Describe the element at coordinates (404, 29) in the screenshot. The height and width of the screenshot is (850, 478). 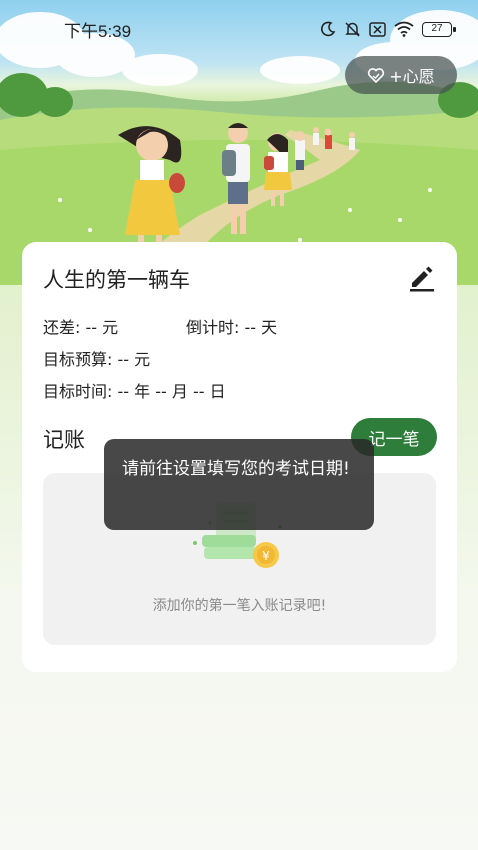
I see `wifi-icon` at that location.